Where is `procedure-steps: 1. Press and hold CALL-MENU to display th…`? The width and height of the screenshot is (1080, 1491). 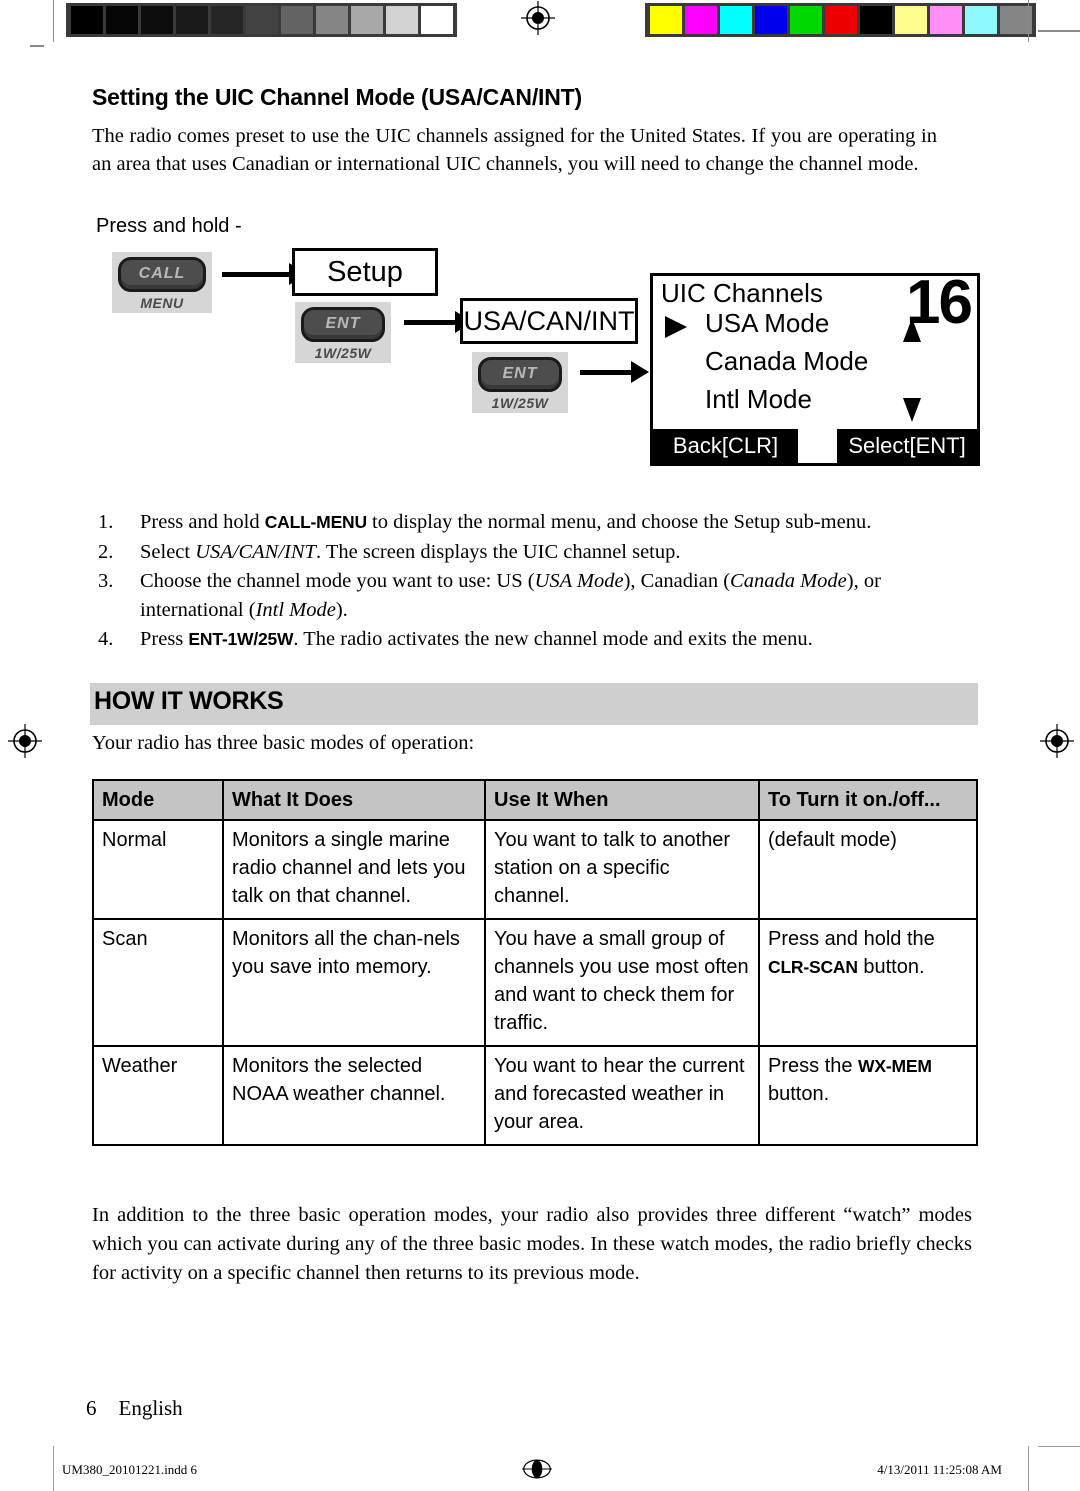 procedure-steps: 1. Press and hold CALL-MENU to display th… is located at coordinates (537, 581).